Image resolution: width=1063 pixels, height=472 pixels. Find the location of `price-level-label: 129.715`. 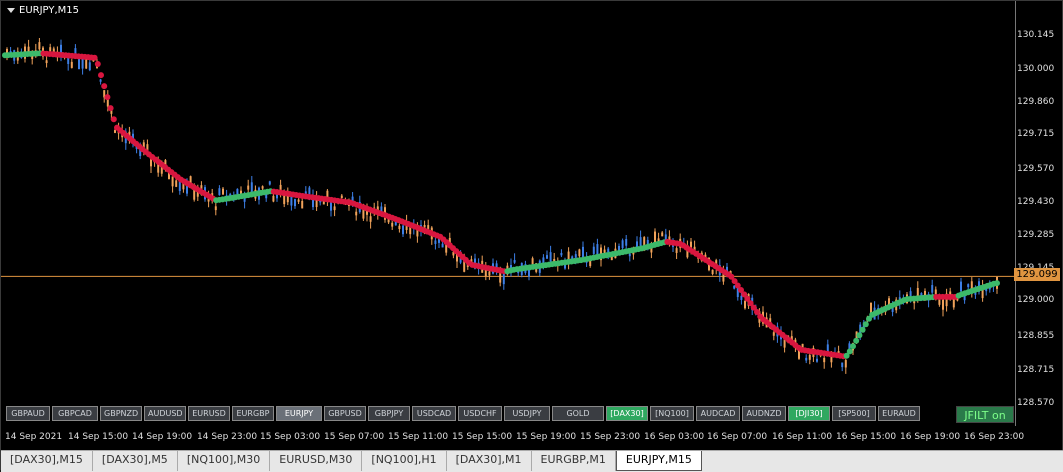

price-level-label: 129.715 is located at coordinates (1036, 134).